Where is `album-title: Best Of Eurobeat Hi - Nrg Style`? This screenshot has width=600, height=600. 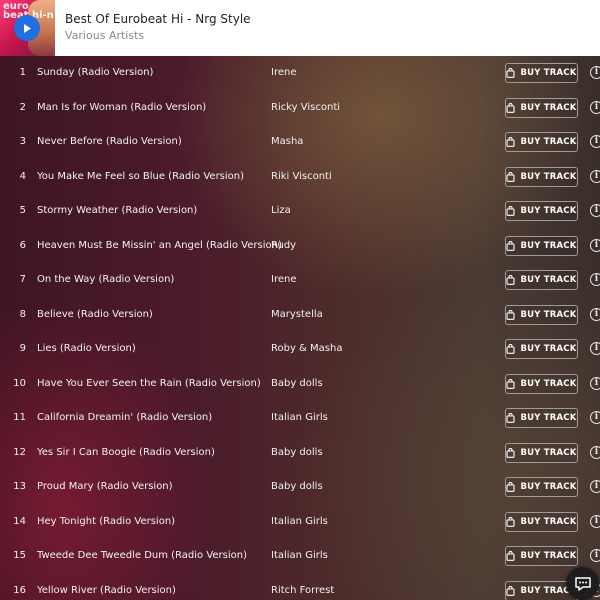
album-title: Best Of Eurobeat Hi - Nrg Style is located at coordinates (158, 19).